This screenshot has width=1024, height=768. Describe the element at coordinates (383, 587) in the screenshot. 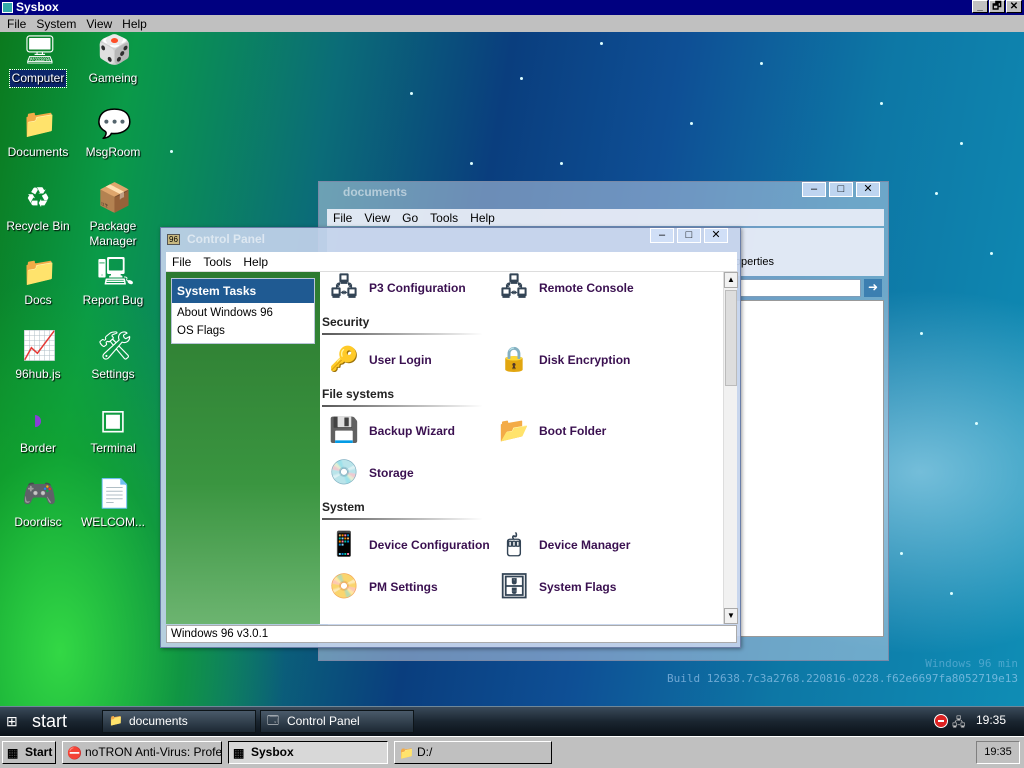

I see `item-pm-settings: 📀 PM Settings` at that location.